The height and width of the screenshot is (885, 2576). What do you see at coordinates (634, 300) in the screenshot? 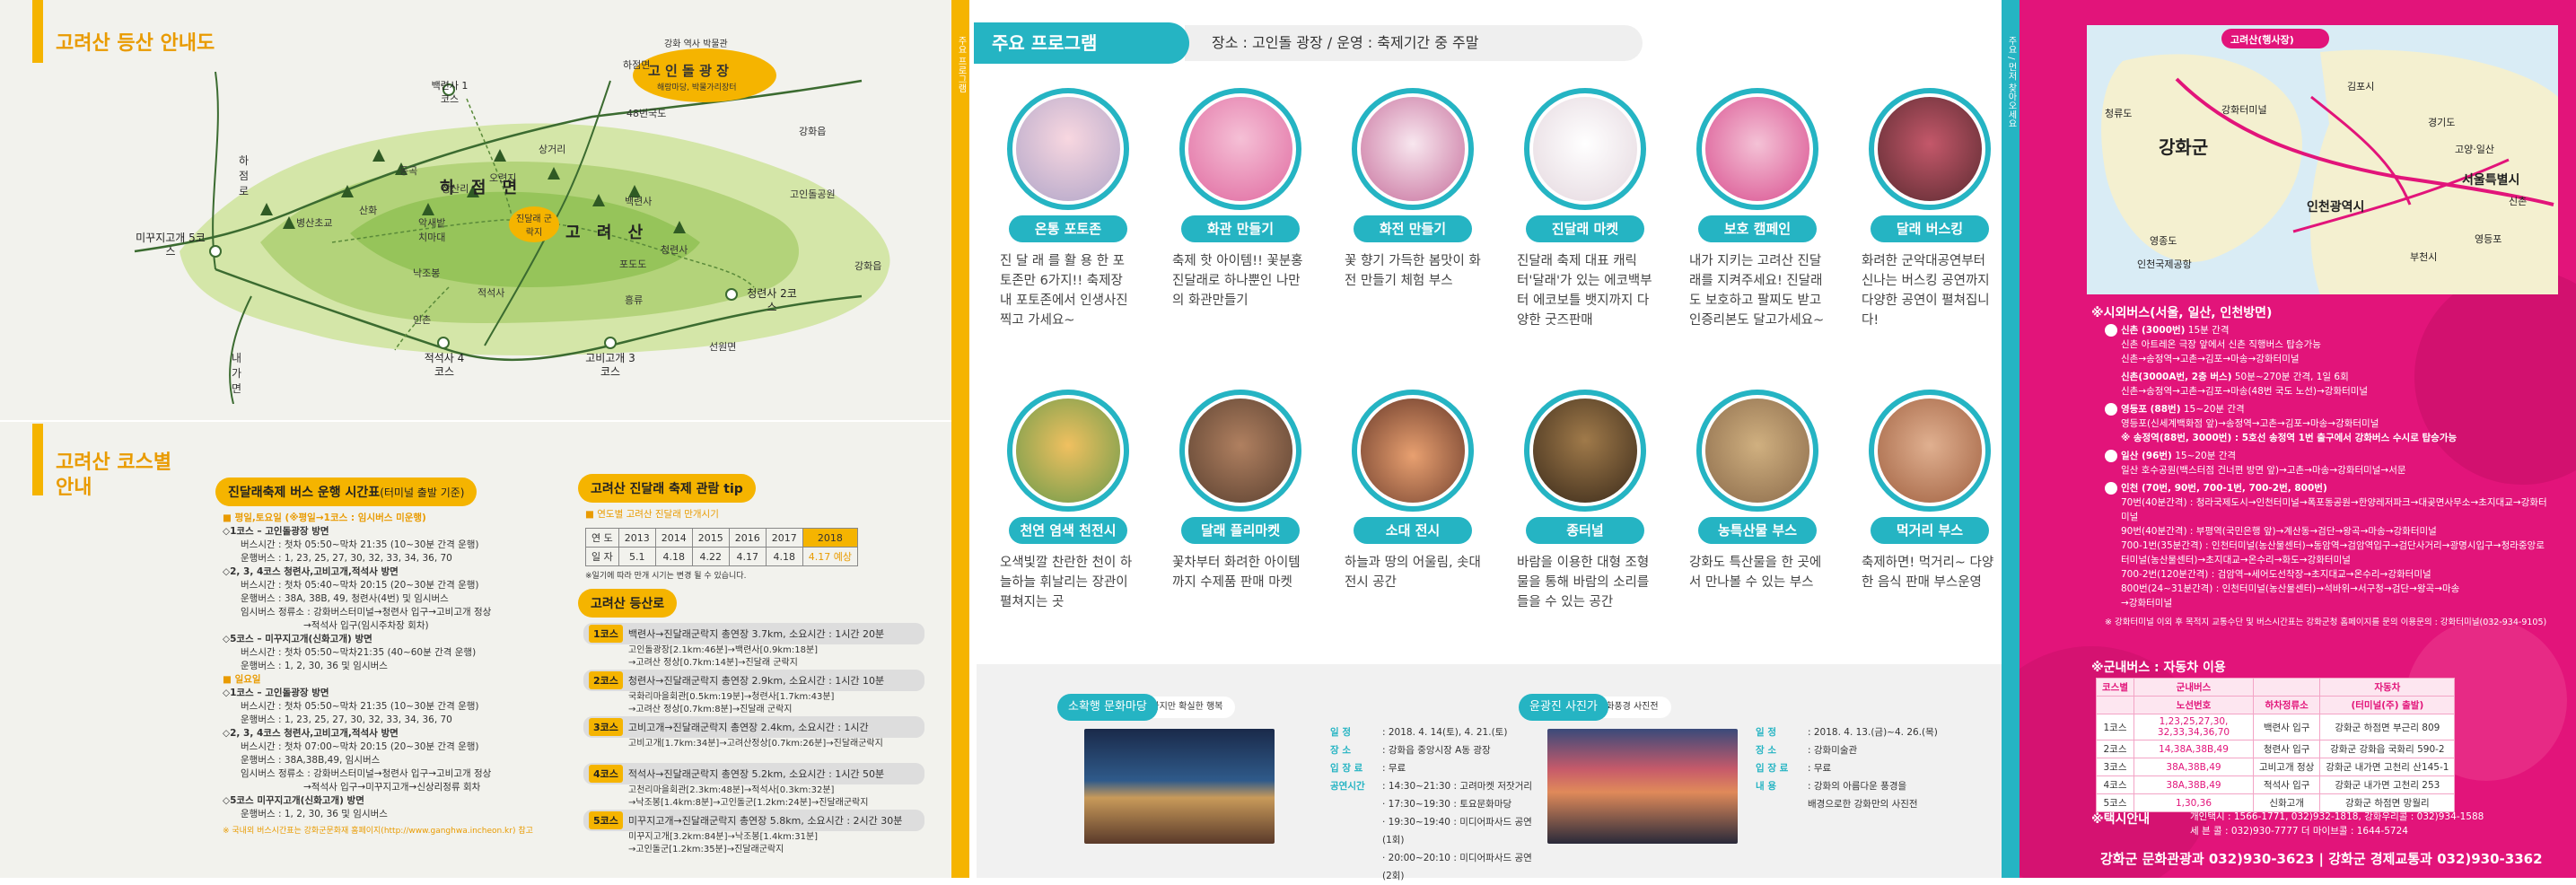
I see `map-heungnyu: 흥류` at bounding box center [634, 300].